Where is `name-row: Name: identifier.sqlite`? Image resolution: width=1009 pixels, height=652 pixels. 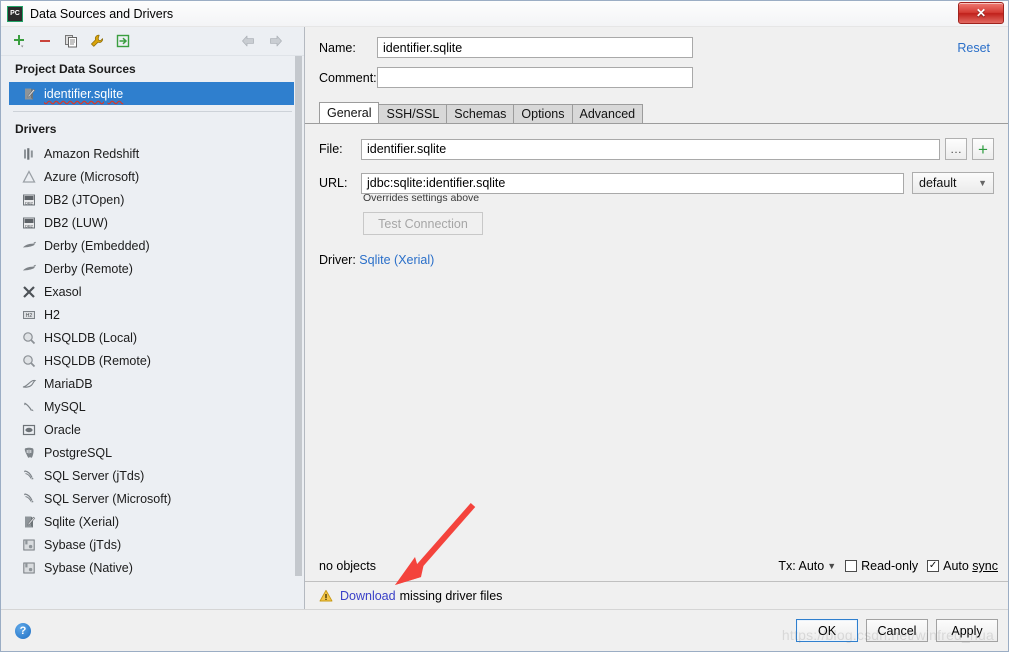 name-row: Name: identifier.sqlite is located at coordinates (656, 47).